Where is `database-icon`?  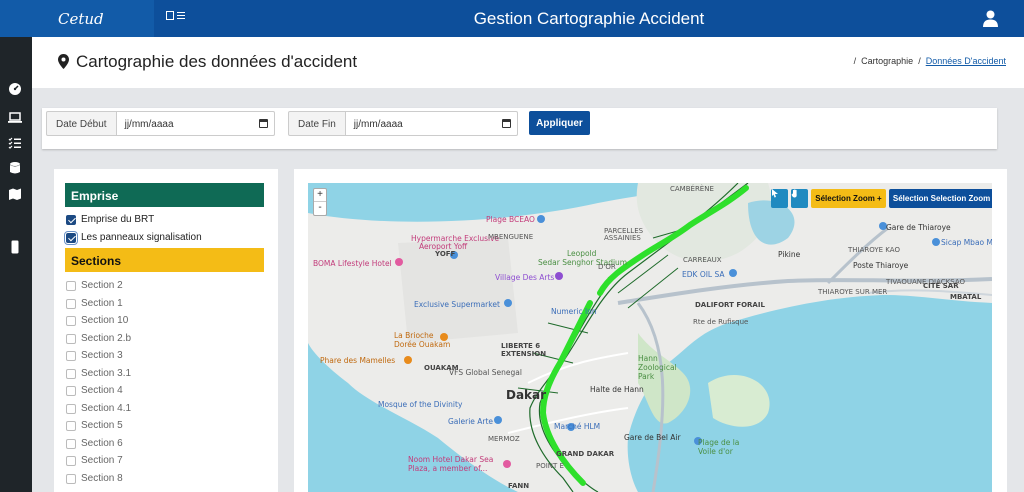 database-icon is located at coordinates (15, 168).